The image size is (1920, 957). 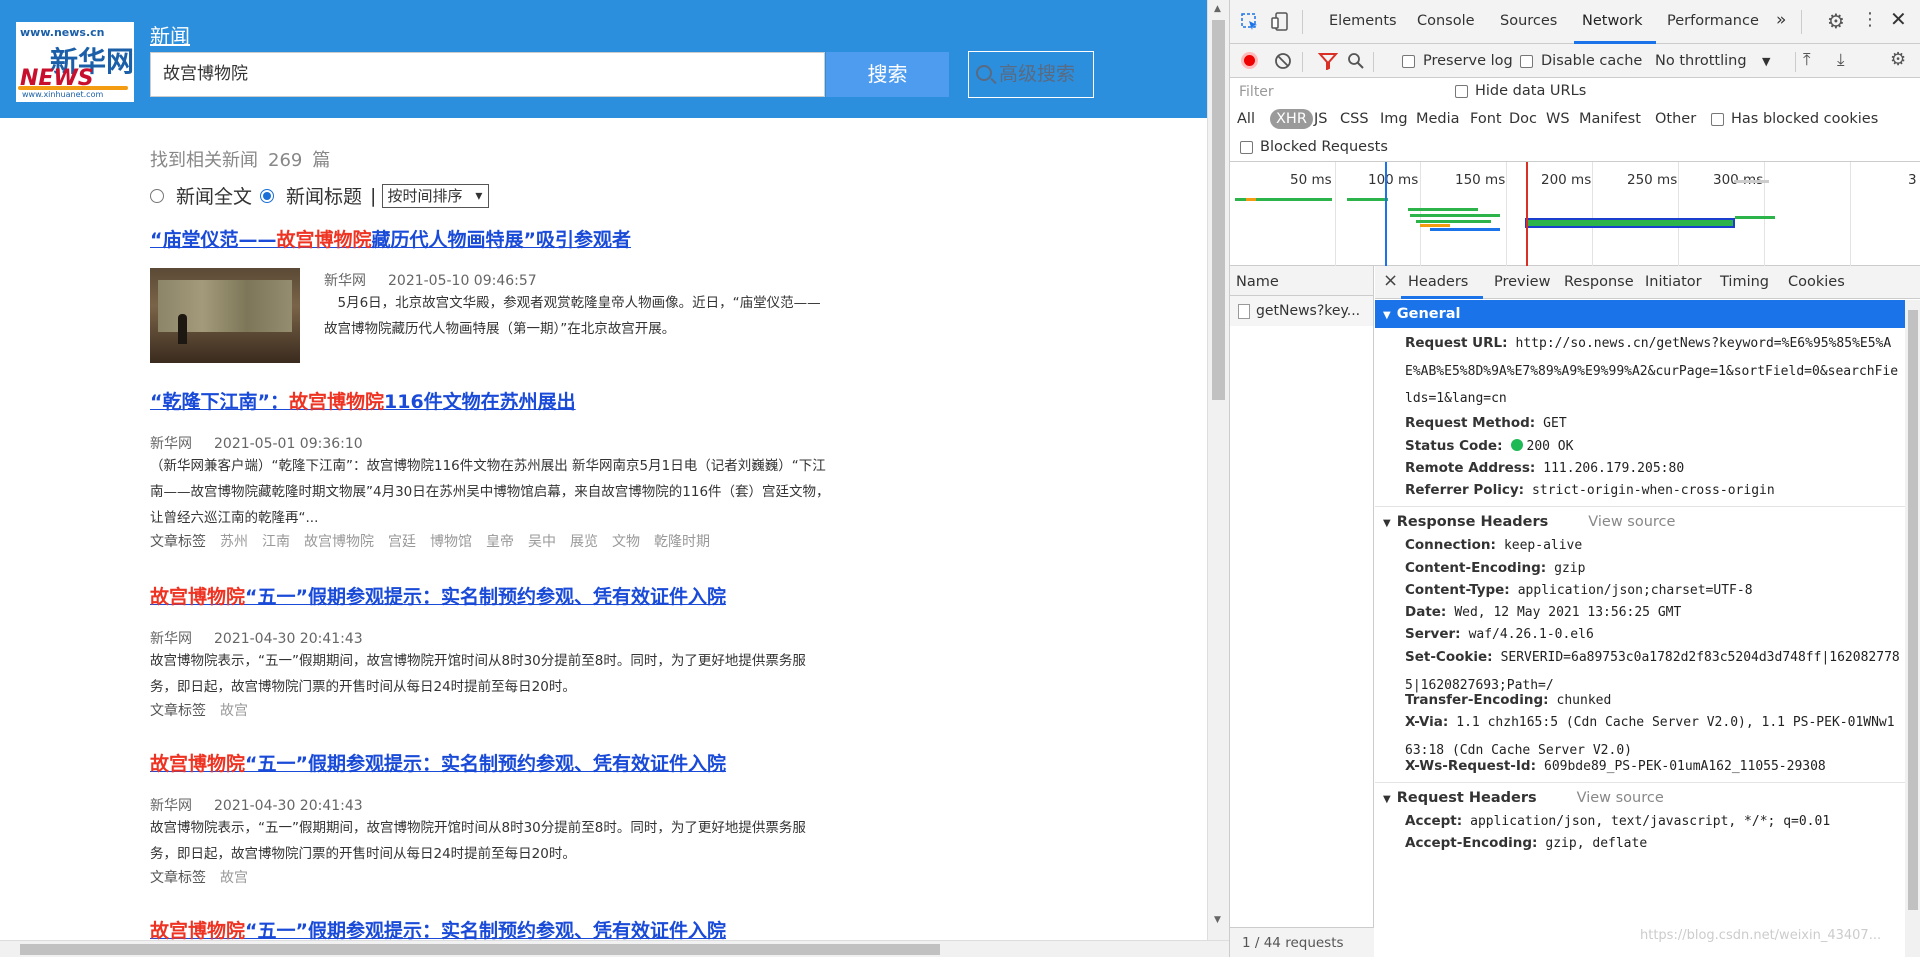 What do you see at coordinates (1807, 60) in the screenshot?
I see `import-har-icon: ⤒` at bounding box center [1807, 60].